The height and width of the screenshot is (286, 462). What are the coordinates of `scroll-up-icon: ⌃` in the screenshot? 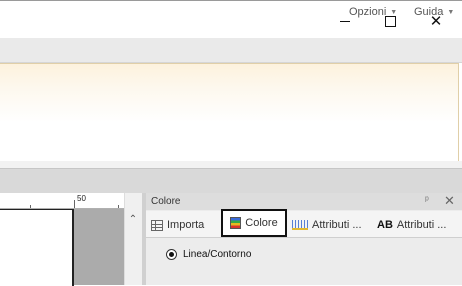 It's located at (133, 220).